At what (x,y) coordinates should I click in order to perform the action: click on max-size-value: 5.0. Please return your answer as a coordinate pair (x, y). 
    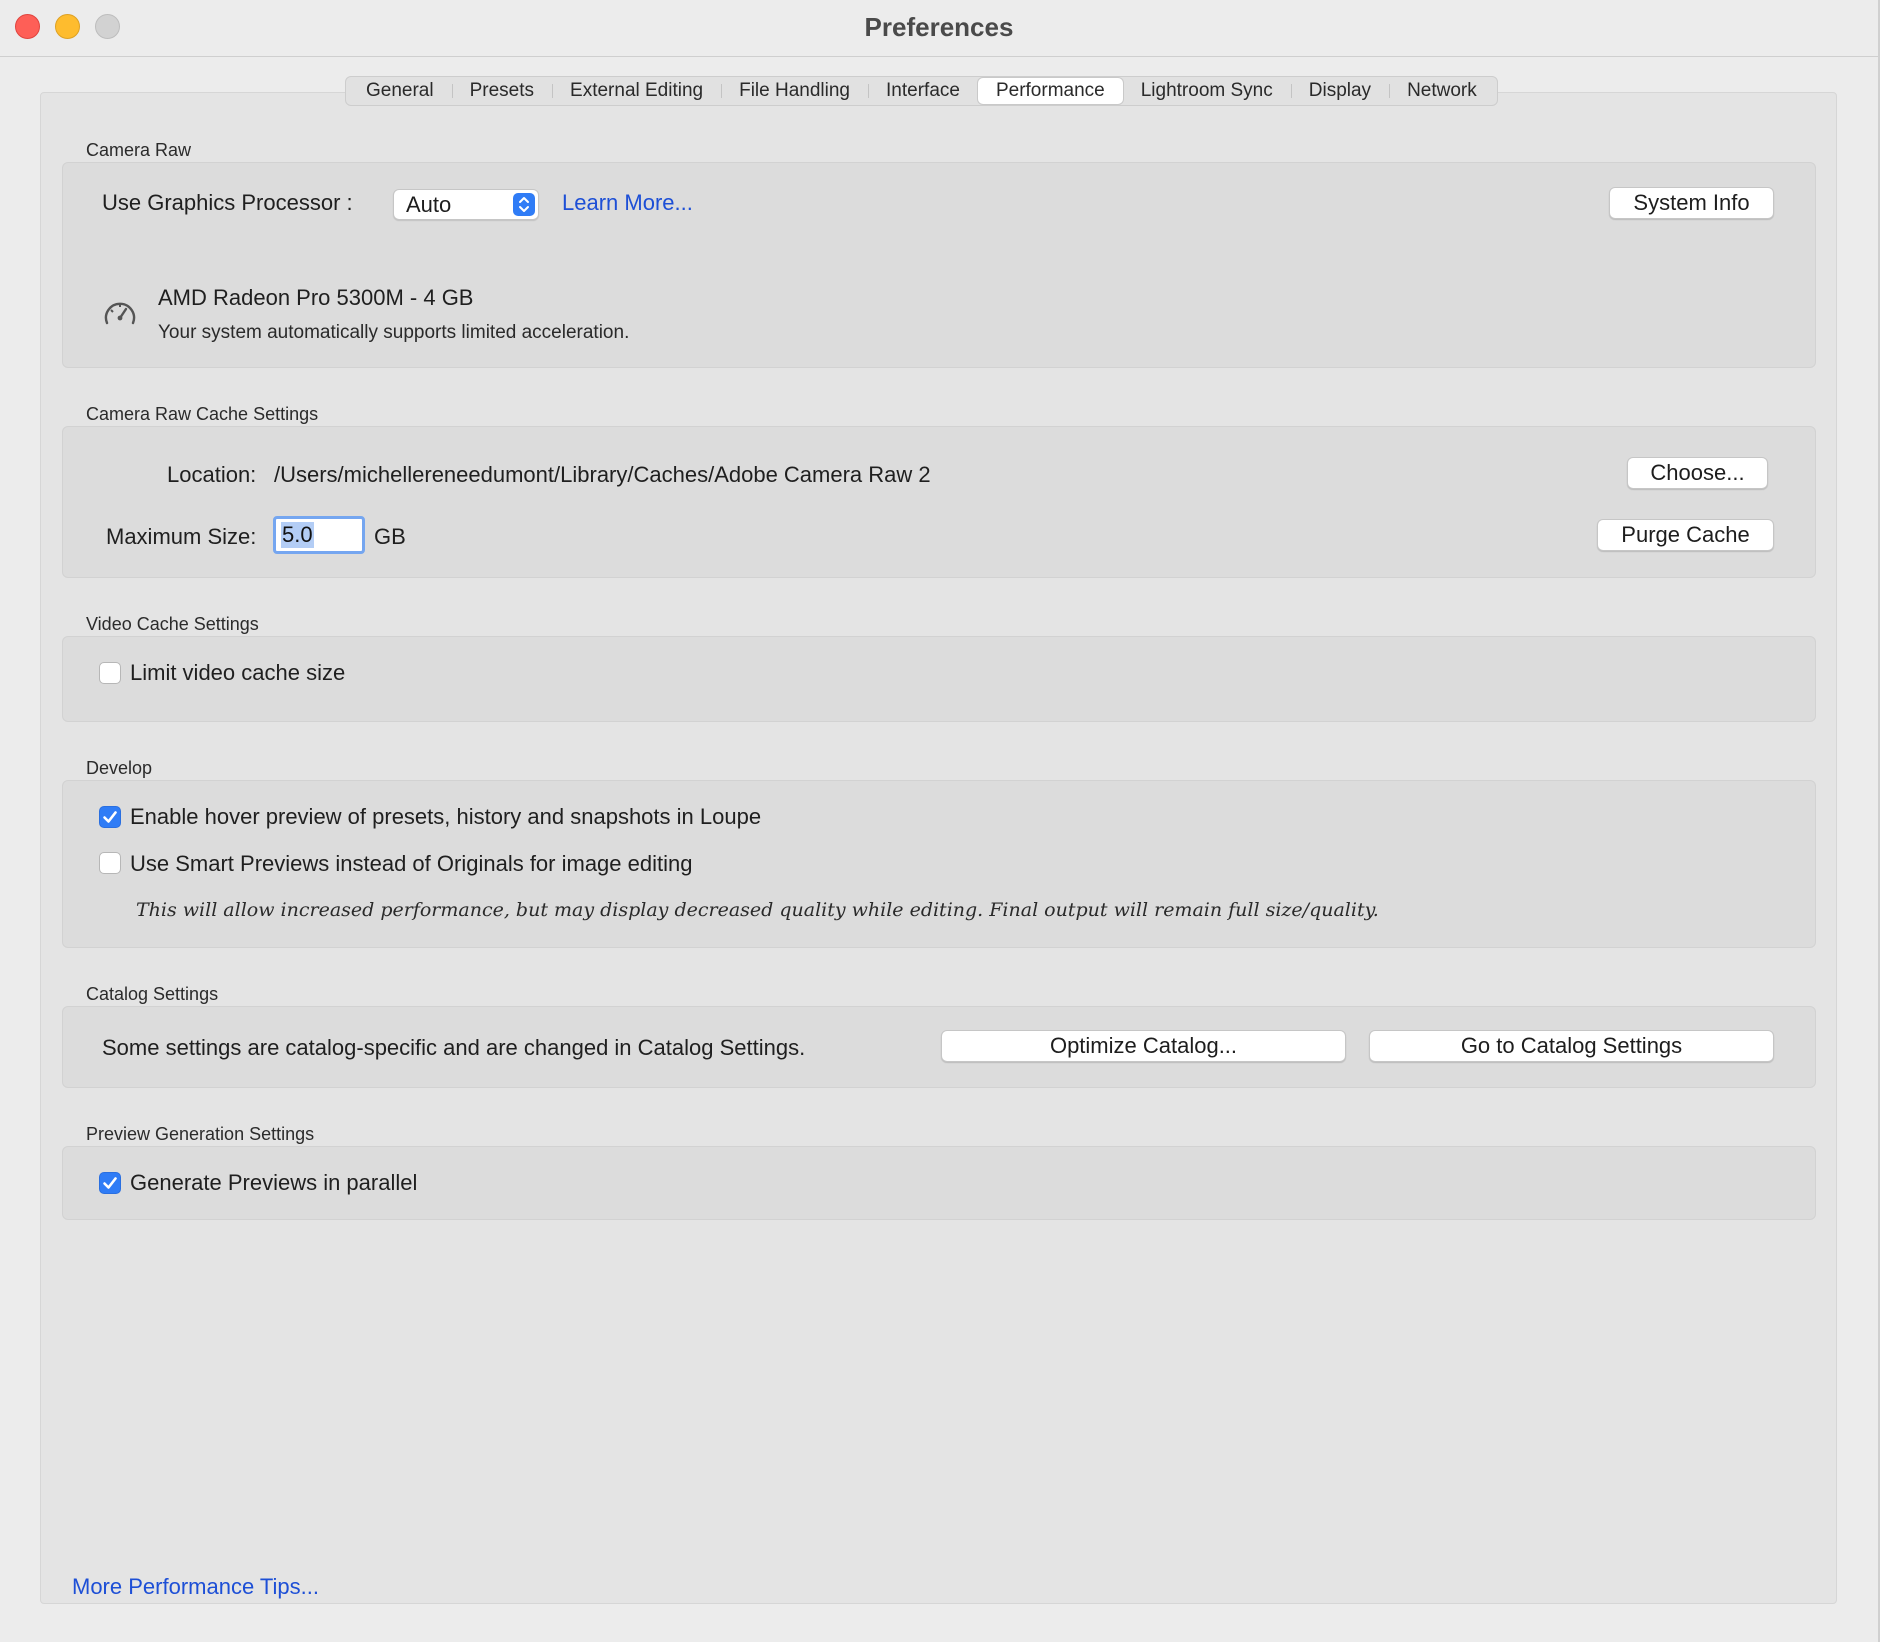
    Looking at the image, I should click on (297, 535).